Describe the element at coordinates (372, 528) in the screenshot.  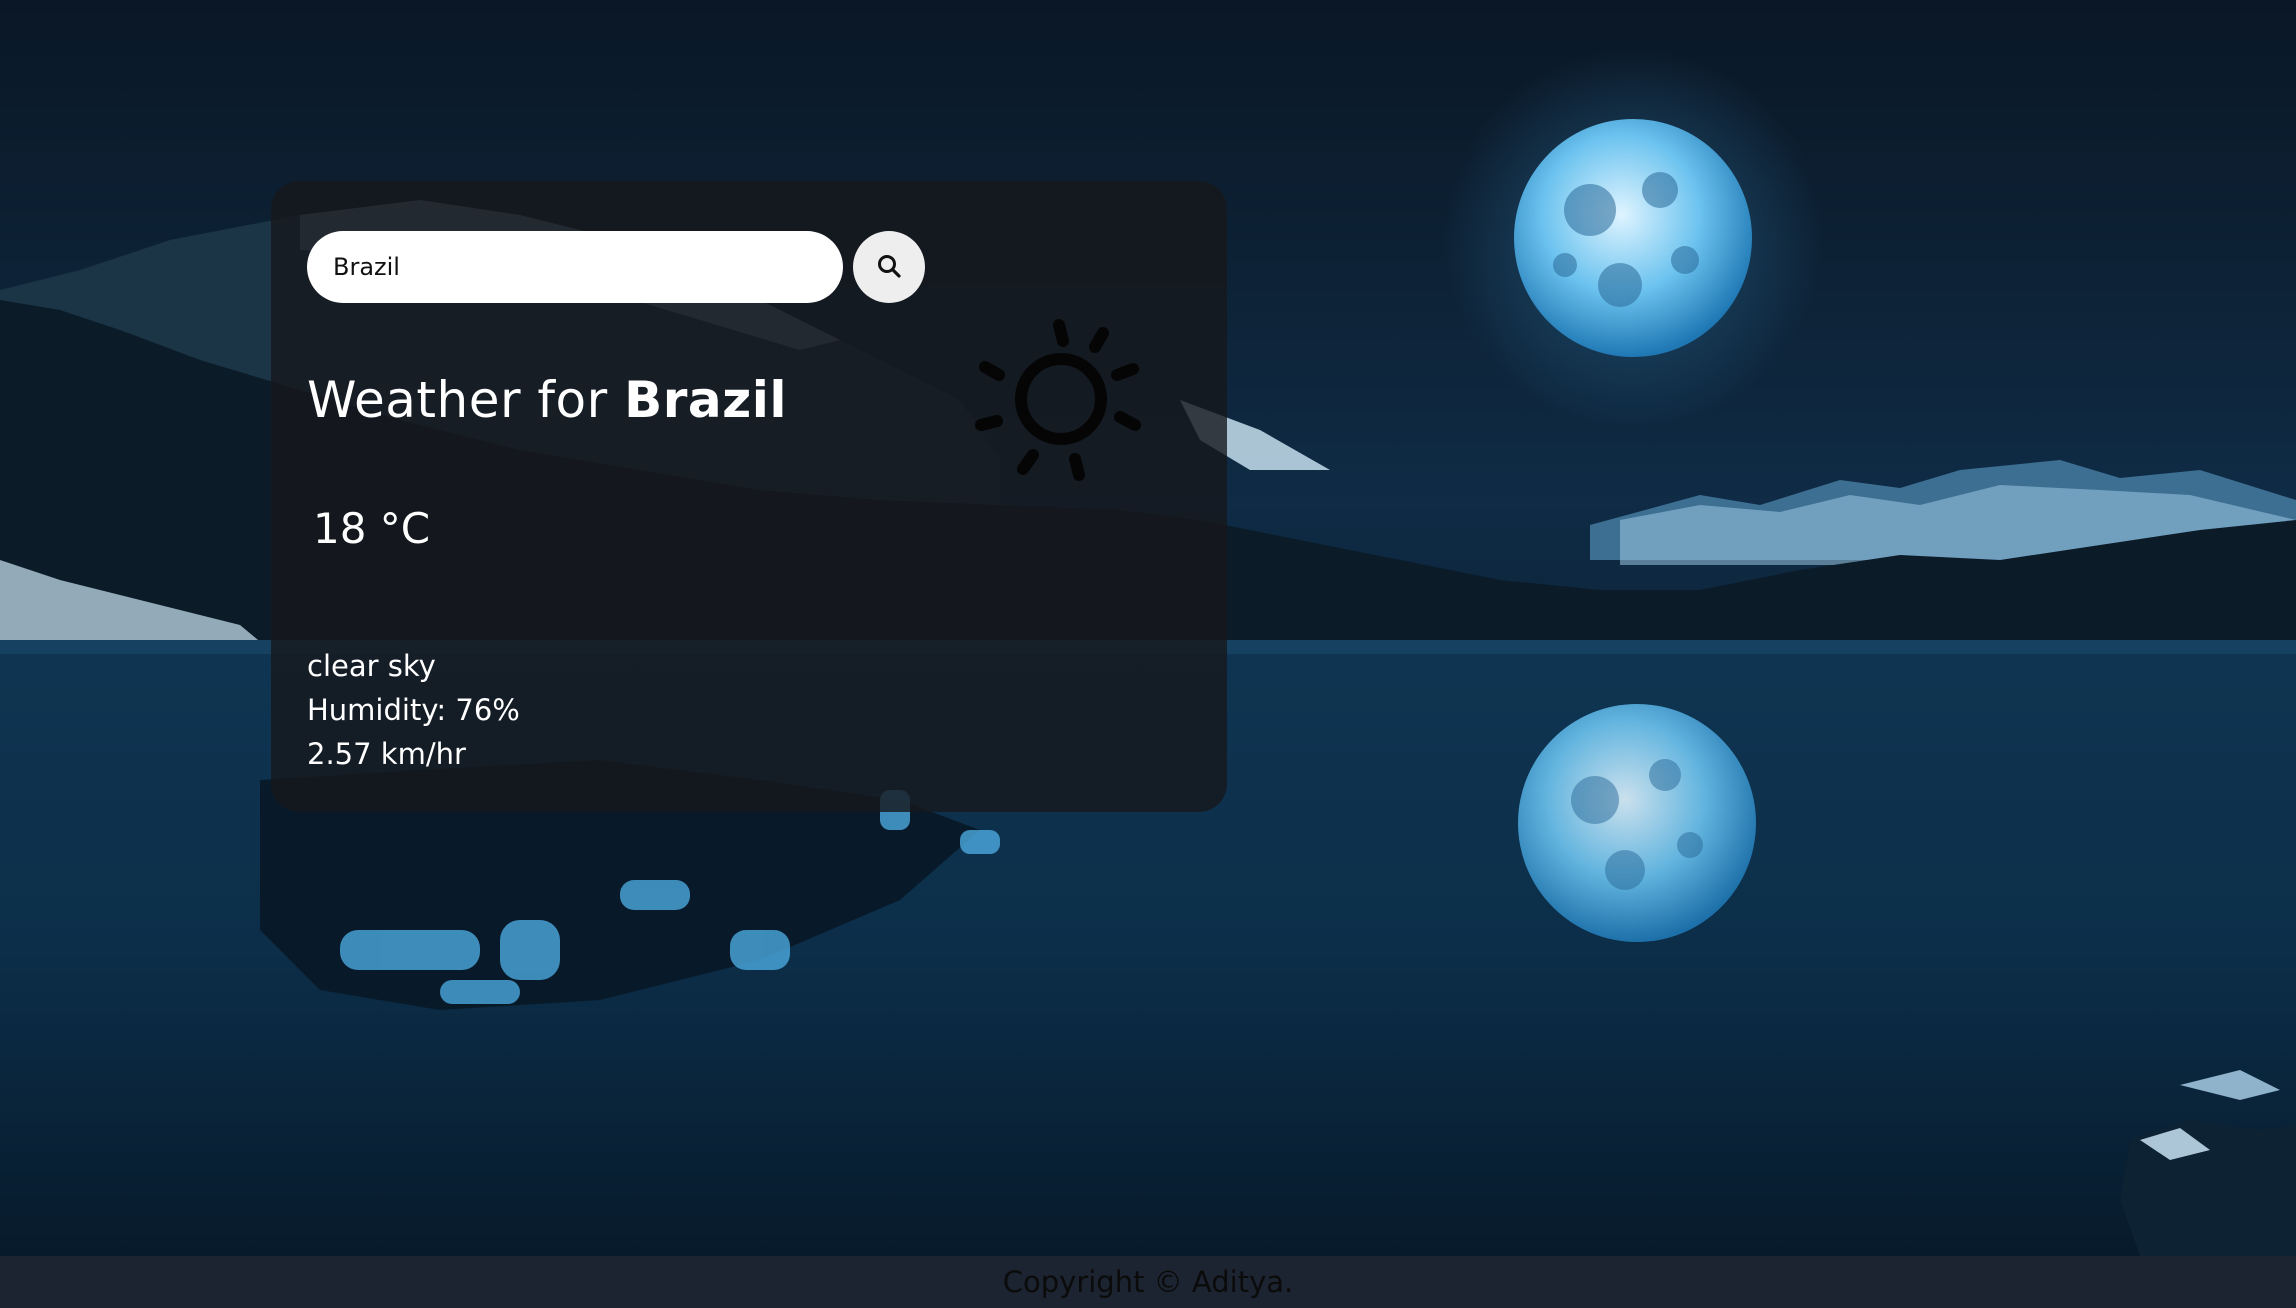
I see `temperature: 18 °C` at that location.